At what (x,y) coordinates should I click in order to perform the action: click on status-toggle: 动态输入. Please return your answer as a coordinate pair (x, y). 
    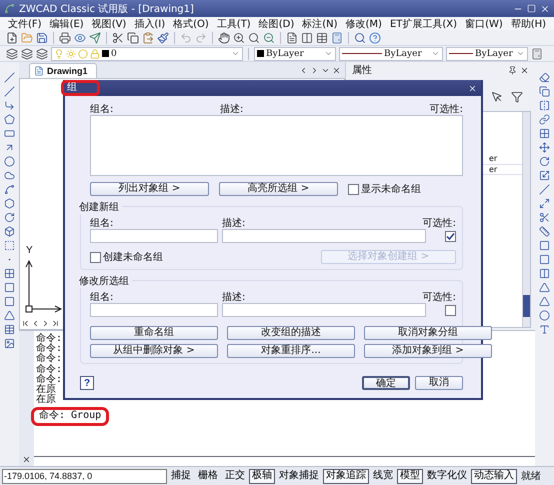
    Looking at the image, I should click on (494, 476).